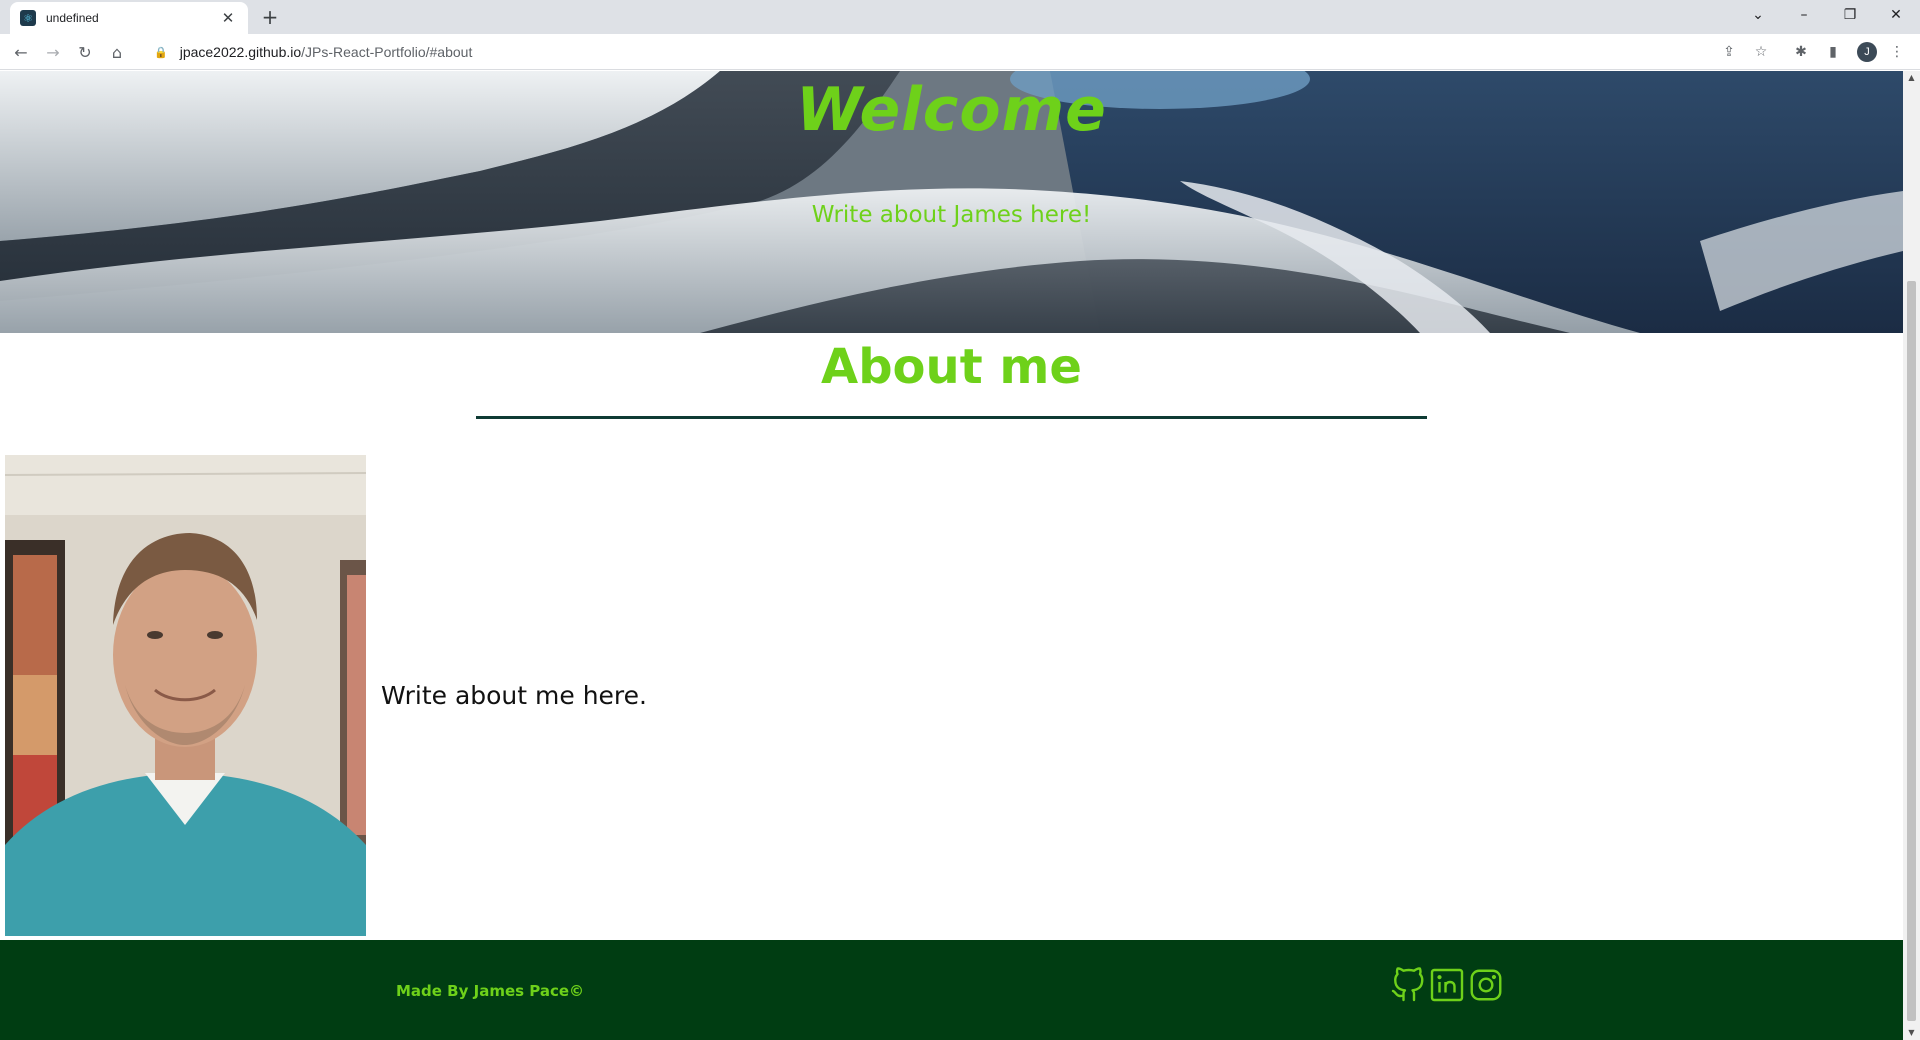 This screenshot has height=1040, width=1920. I want to click on heading-divider, so click(951, 417).